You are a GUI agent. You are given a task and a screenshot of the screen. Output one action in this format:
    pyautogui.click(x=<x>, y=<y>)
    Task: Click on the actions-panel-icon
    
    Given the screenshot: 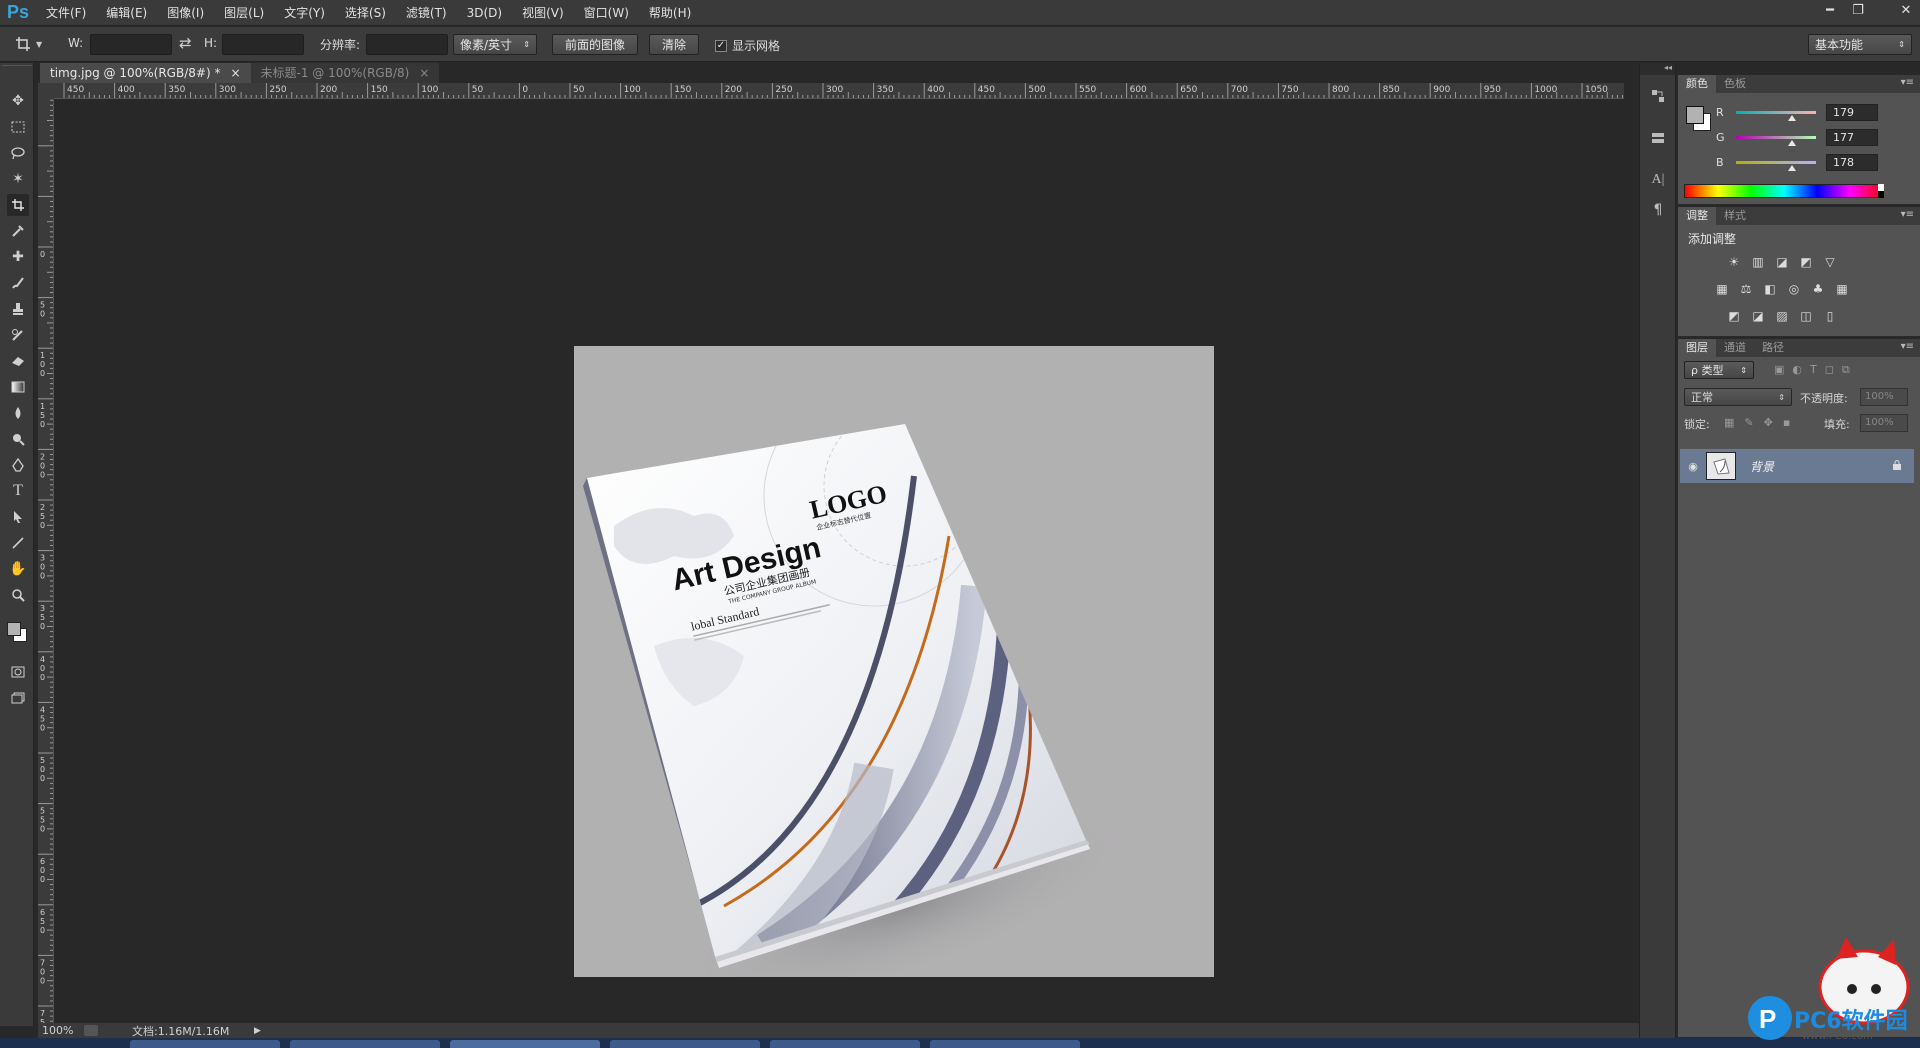 What is the action you would take?
    pyautogui.click(x=1658, y=138)
    